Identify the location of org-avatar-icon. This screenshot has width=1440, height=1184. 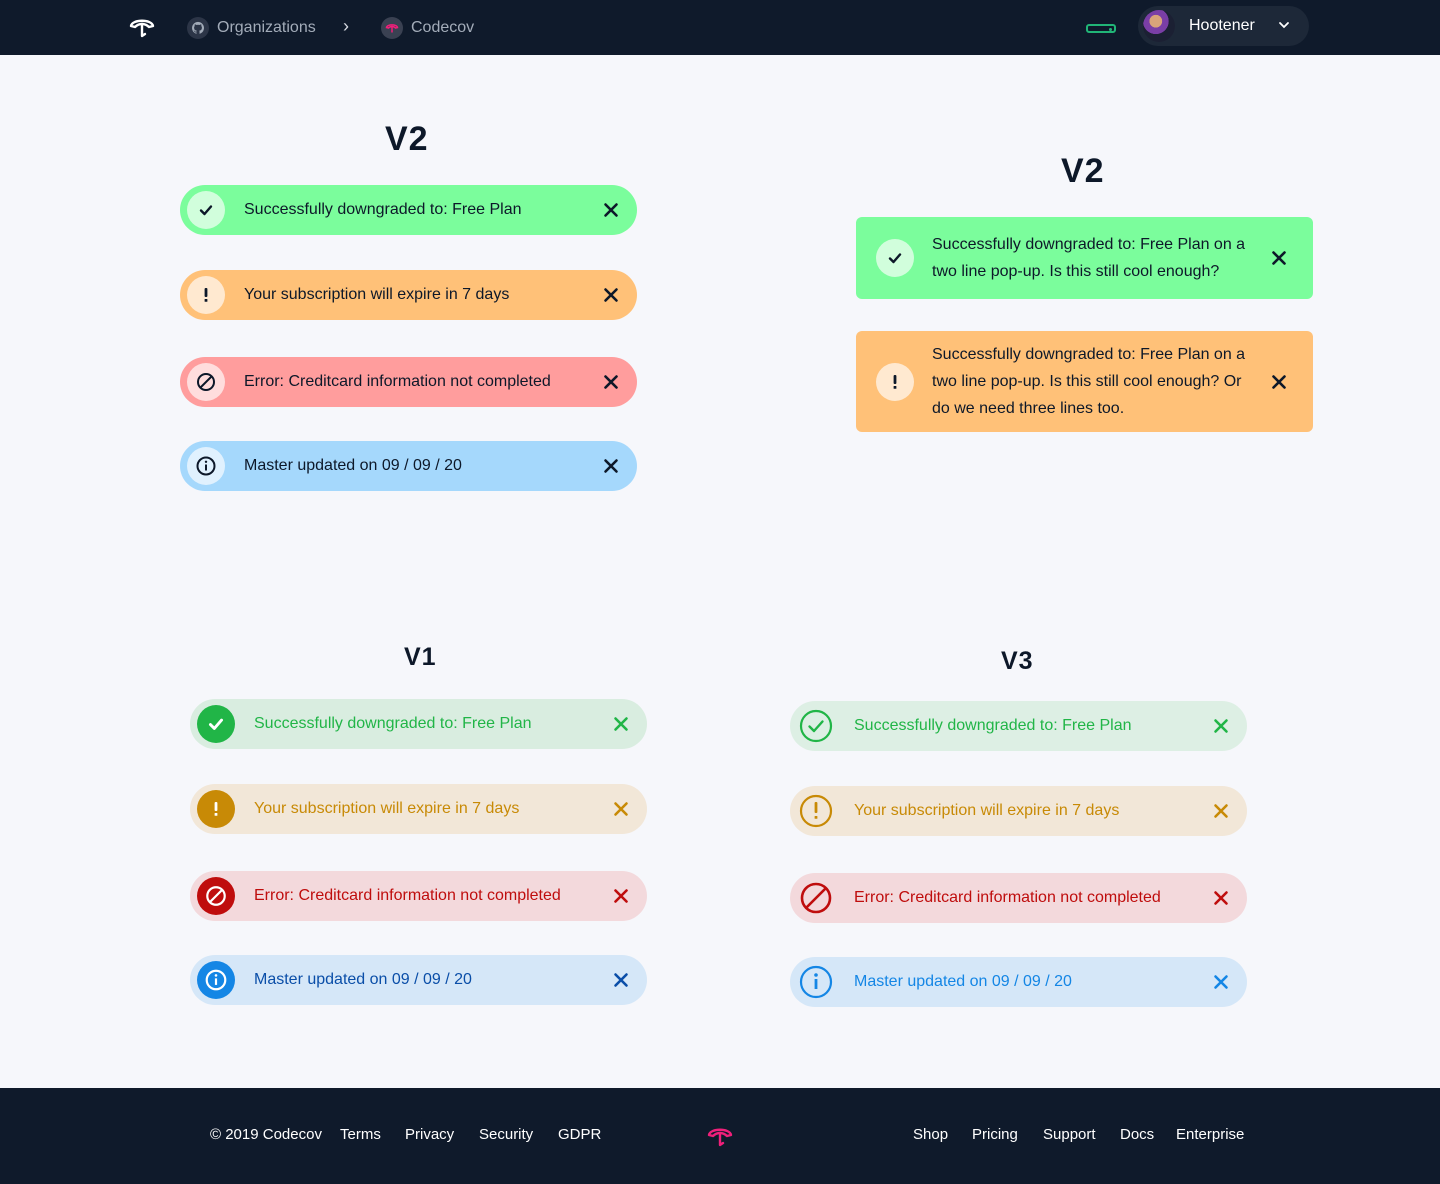
(392, 28).